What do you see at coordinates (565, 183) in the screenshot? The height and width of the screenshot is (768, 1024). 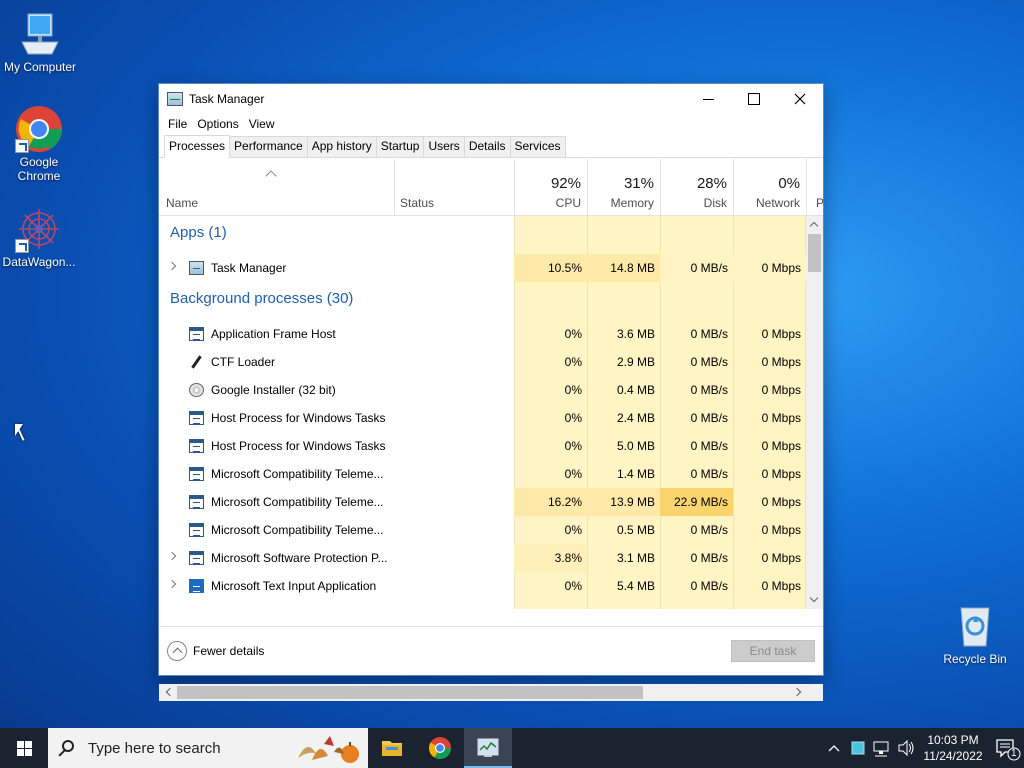 I see `cpu-total: 92%` at bounding box center [565, 183].